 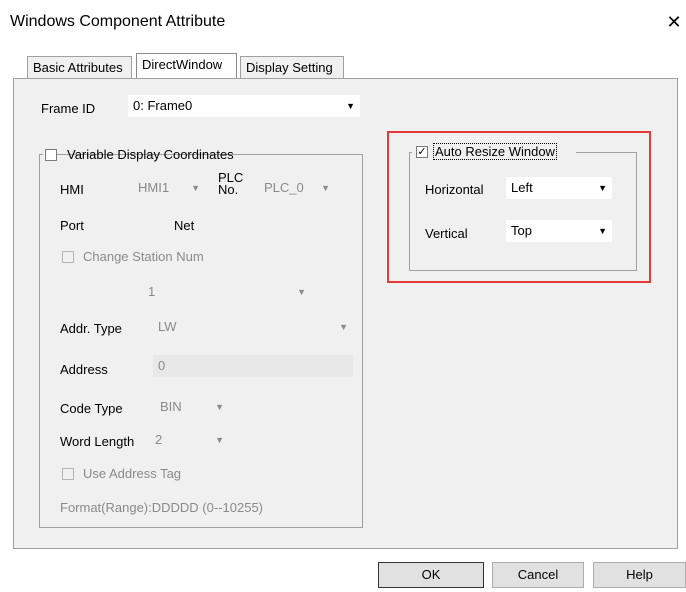 I want to click on code-type-value: BIN, so click(x=171, y=406).